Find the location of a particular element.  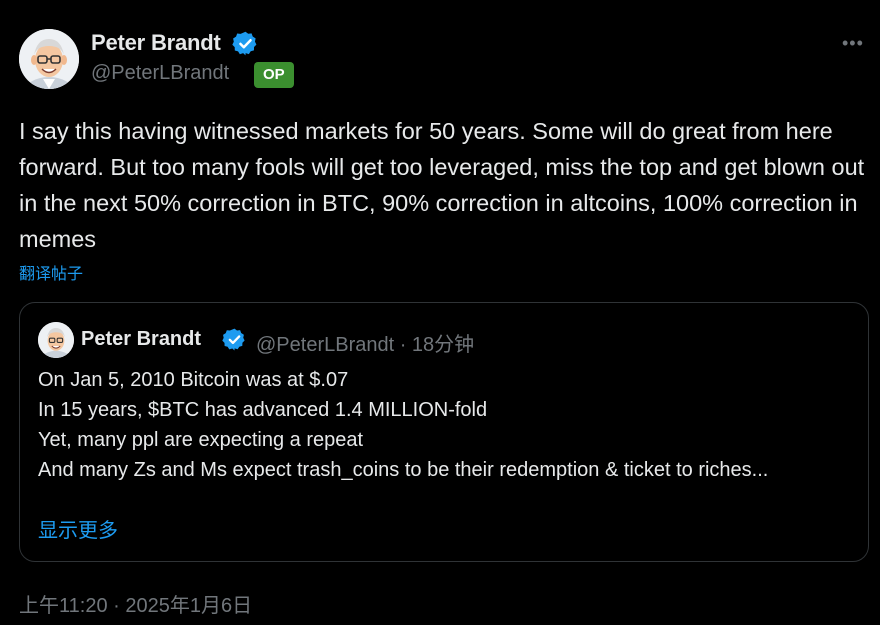

quoted-line: On Jan 5, 2010 Bitcoin was at $.07 is located at coordinates (193, 380).